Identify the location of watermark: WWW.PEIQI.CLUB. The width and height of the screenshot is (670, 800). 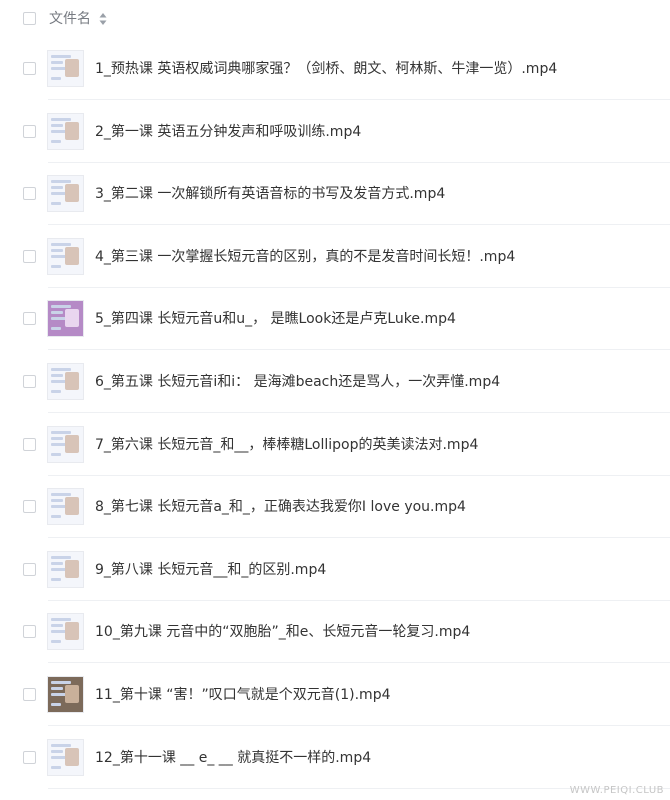
(616, 790).